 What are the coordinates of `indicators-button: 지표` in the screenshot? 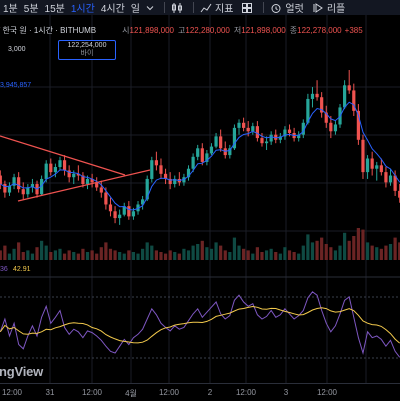 It's located at (216, 7).